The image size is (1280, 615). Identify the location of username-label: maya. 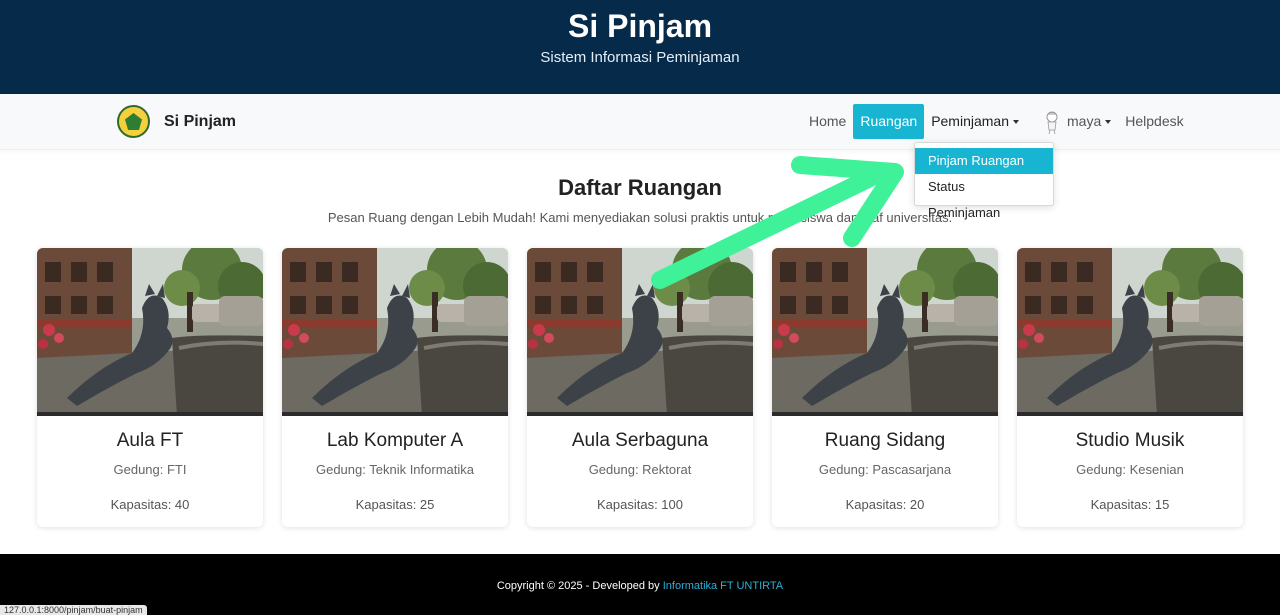
(1084, 121).